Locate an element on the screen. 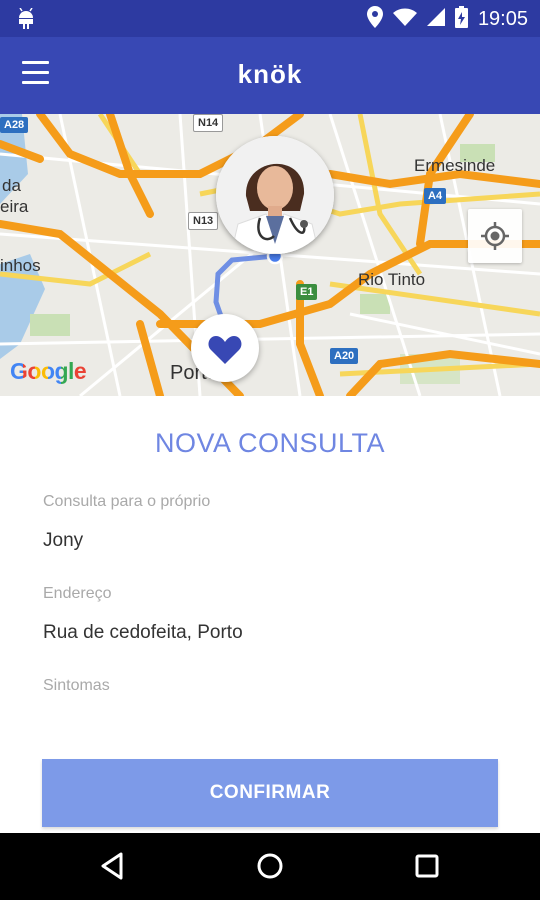  google-attribution: Google is located at coordinates (48, 371).